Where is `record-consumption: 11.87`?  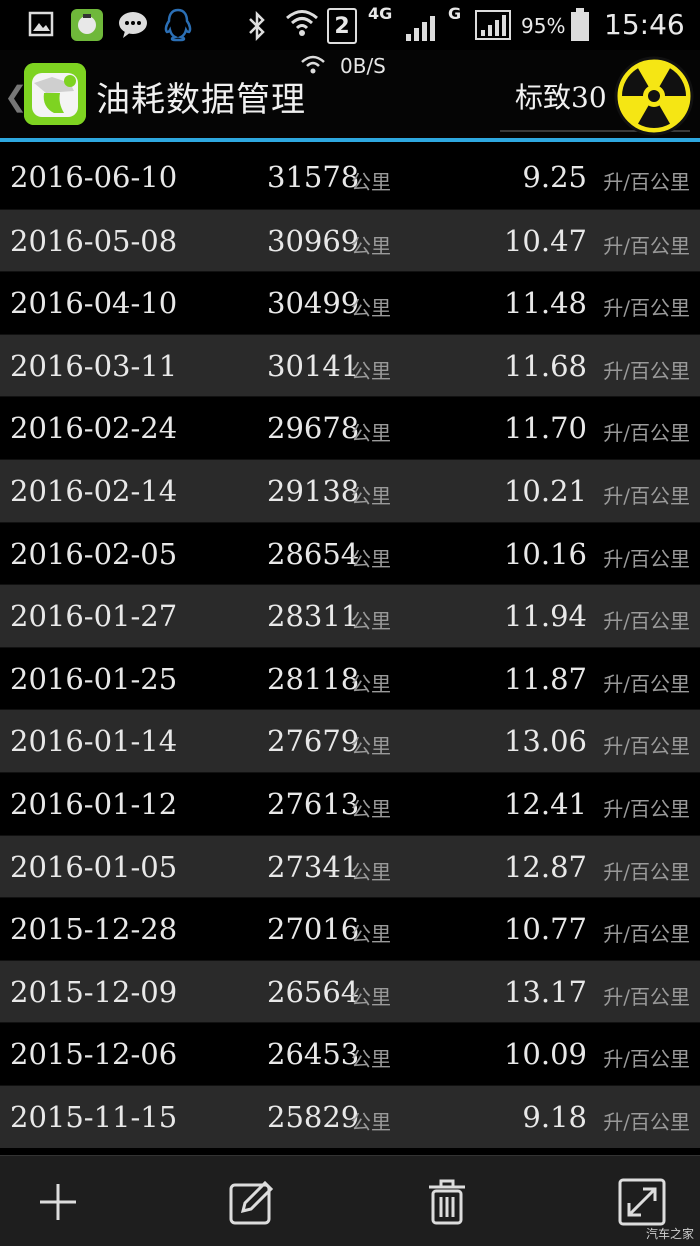 record-consumption: 11.87 is located at coordinates (545, 678).